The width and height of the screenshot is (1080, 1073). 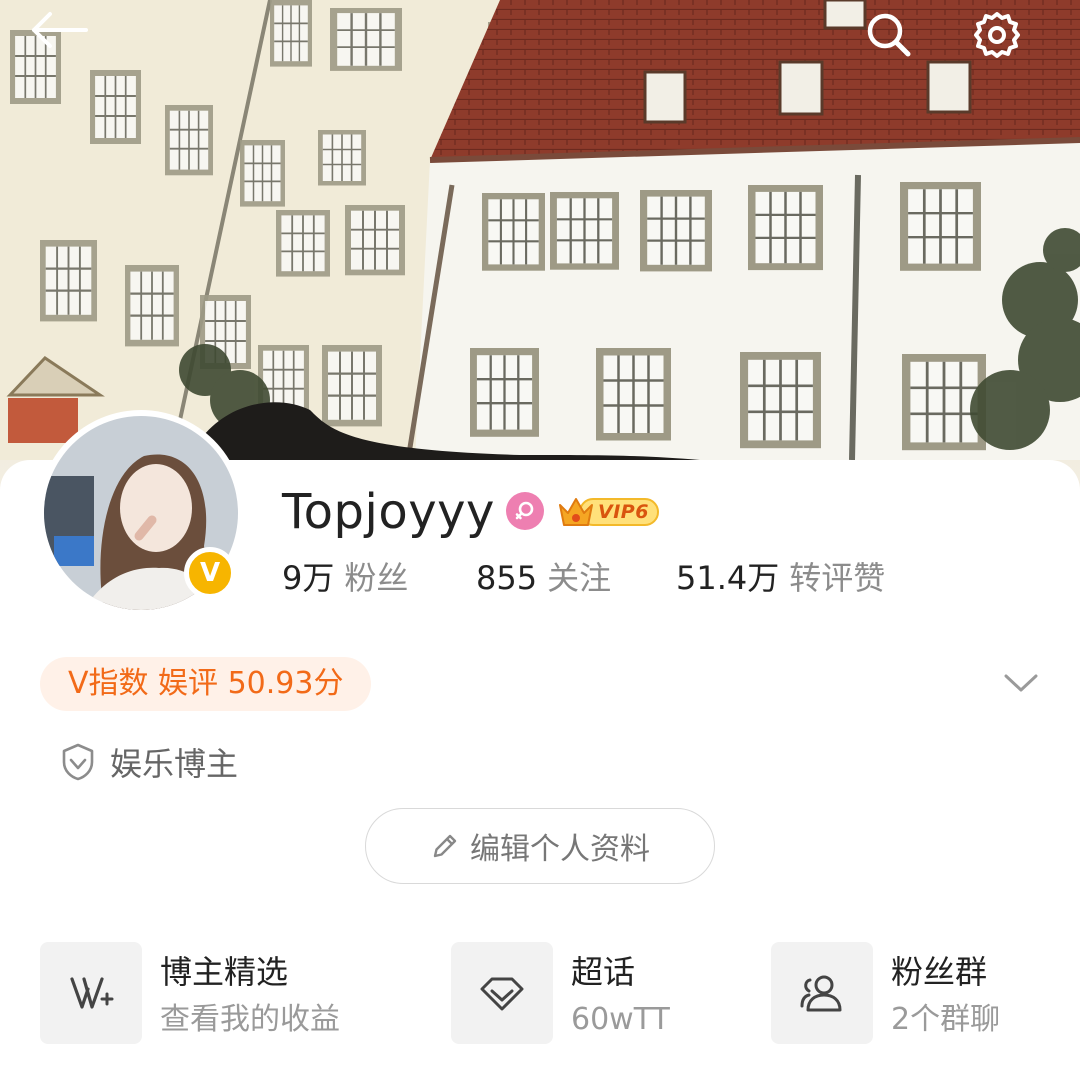 I want to click on vip-level-label: VIP6, so click(x=623, y=512).